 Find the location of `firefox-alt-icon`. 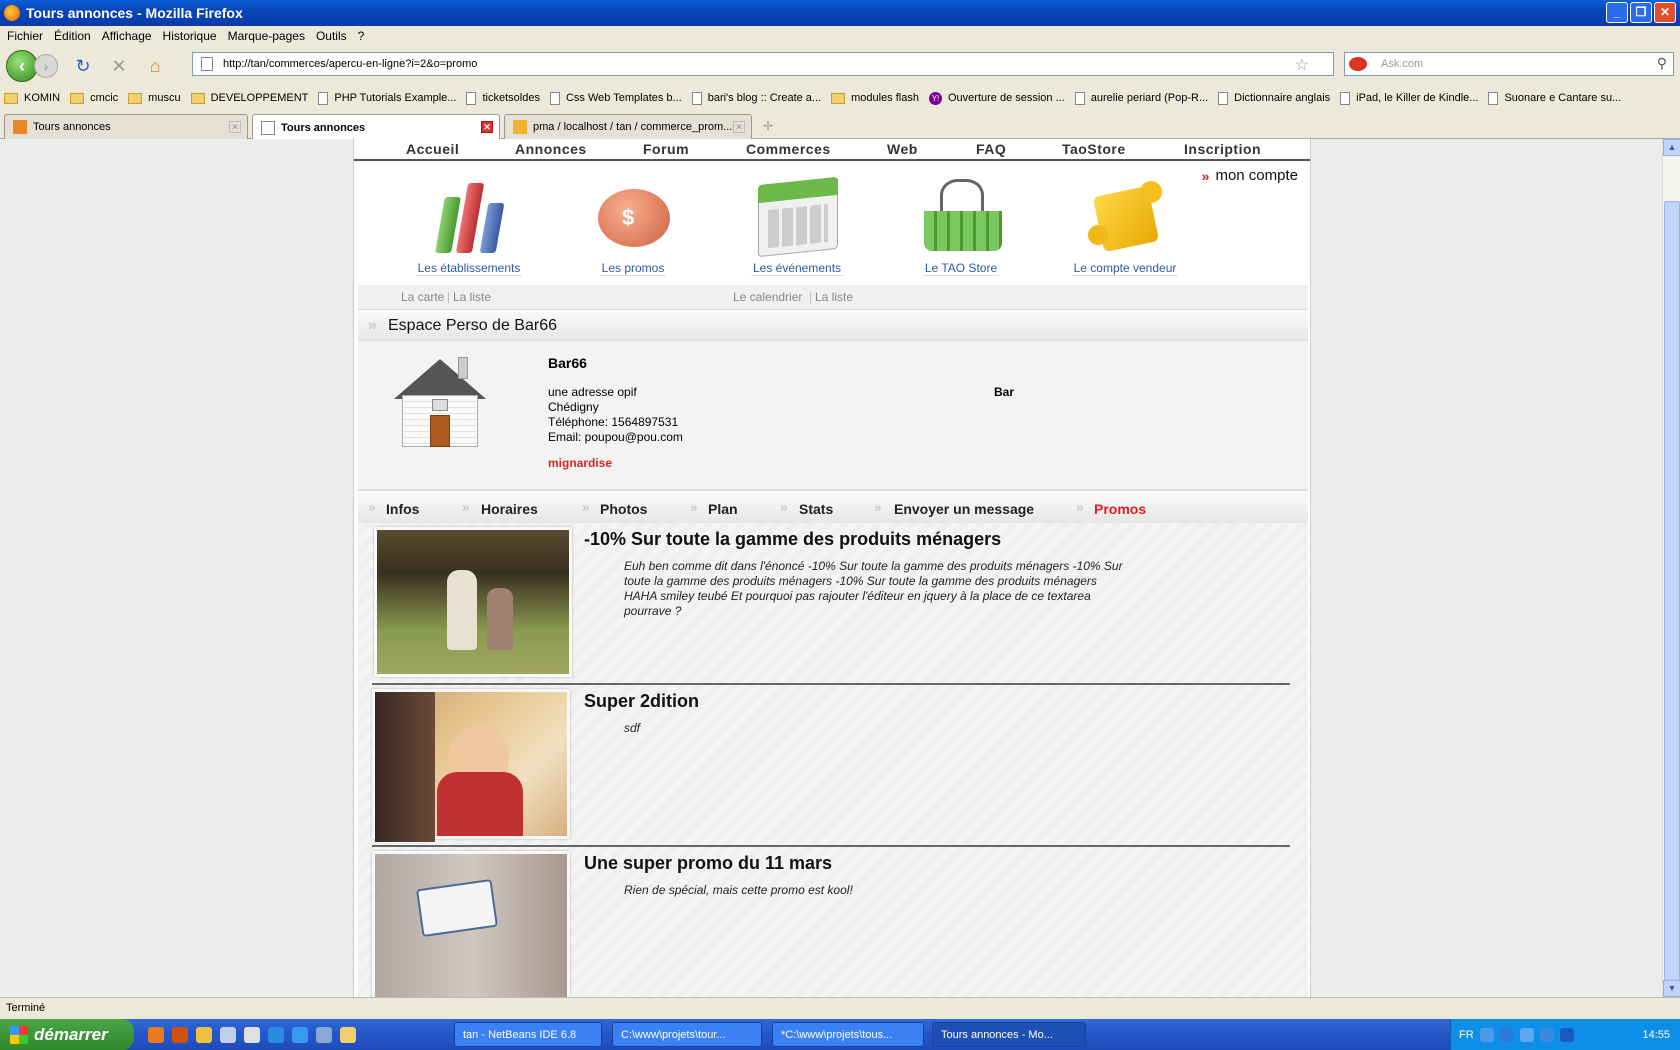

firefox-alt-icon is located at coordinates (180, 1034).